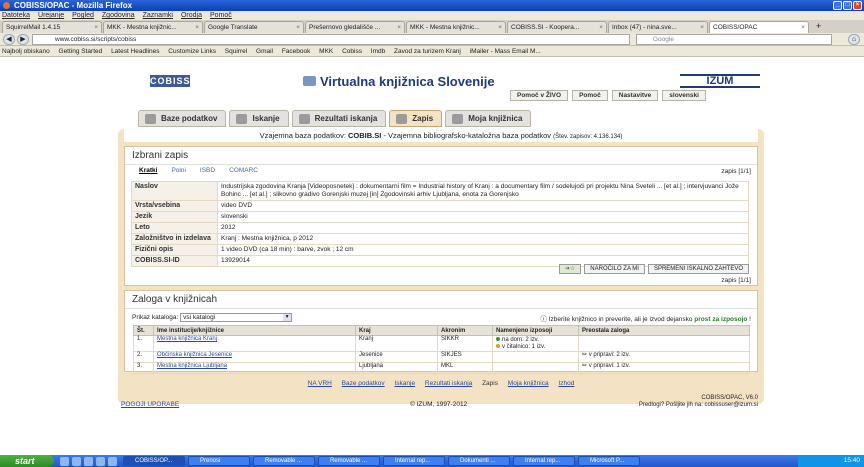 Image resolution: width=864 pixels, height=467 pixels. Describe the element at coordinates (187, 339) in the screenshot. I see `library-link: Mestna knjižnica Kranj` at that location.